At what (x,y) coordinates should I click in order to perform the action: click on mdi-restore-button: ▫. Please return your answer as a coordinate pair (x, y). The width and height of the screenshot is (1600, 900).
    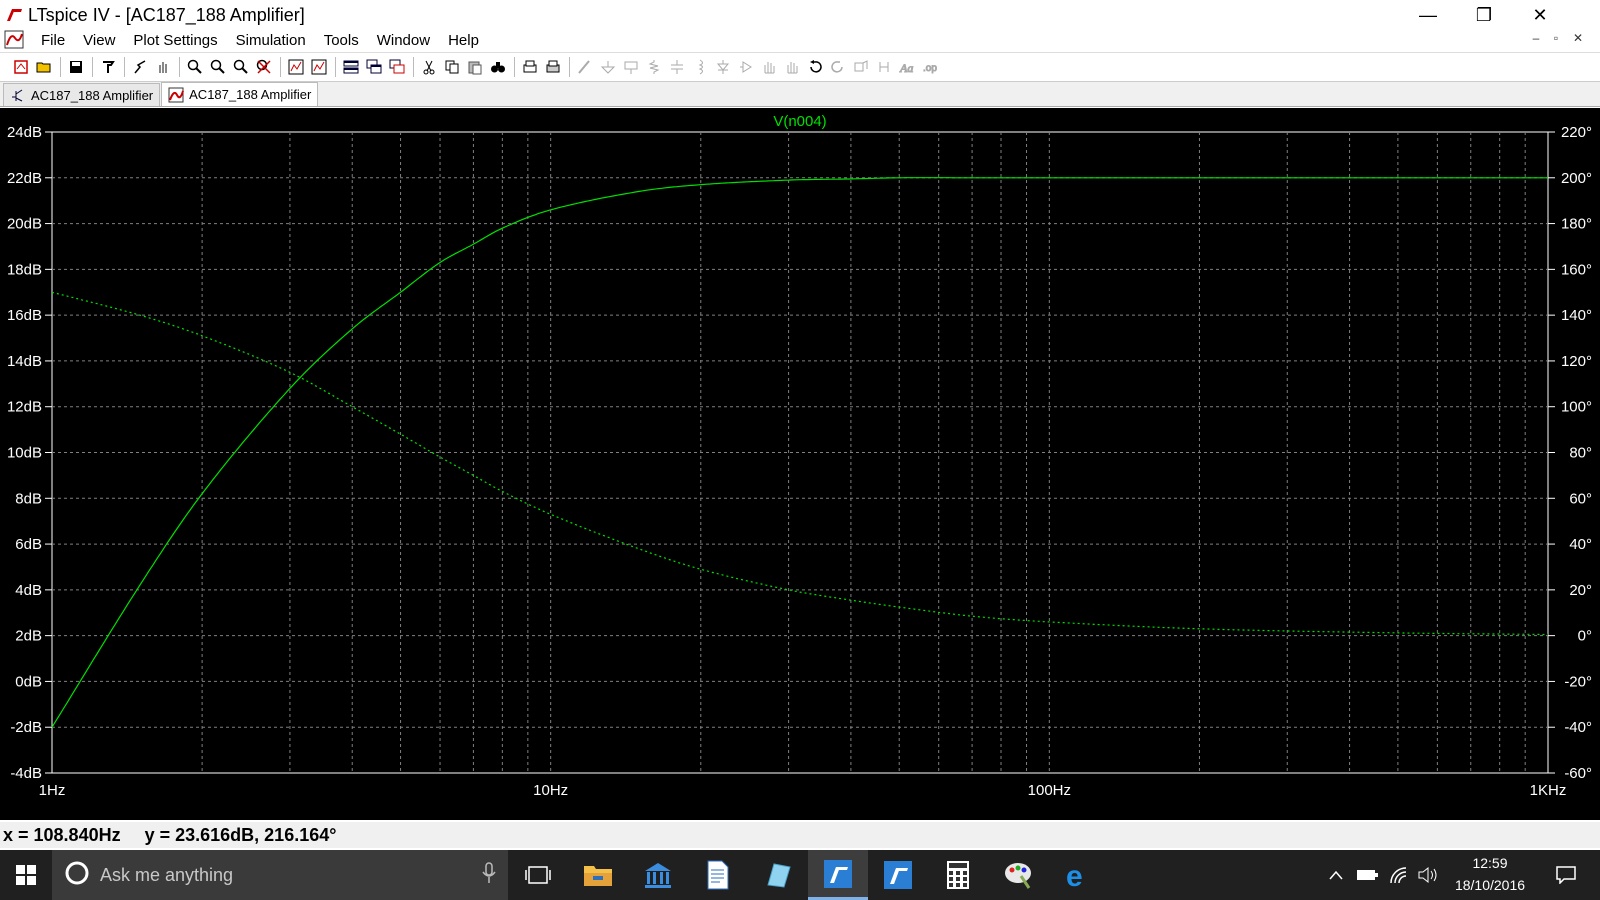
    Looking at the image, I should click on (1556, 40).